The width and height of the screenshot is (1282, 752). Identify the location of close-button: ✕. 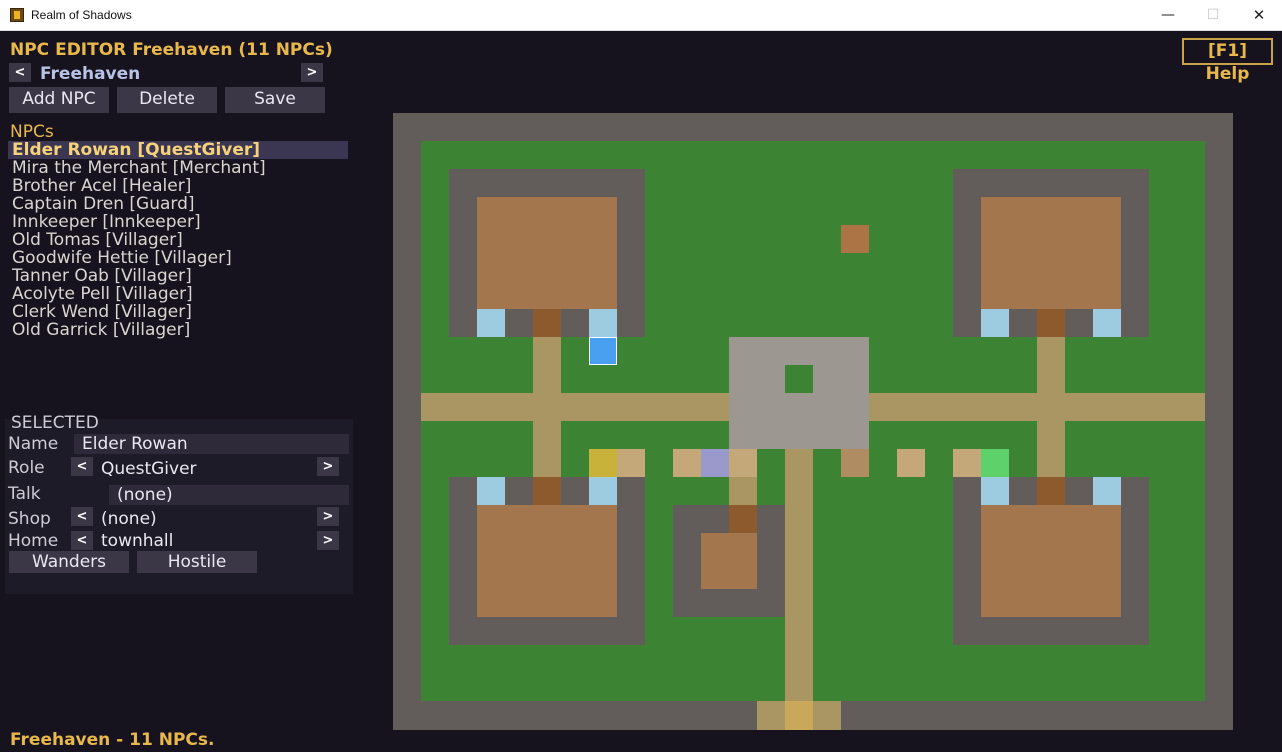
(1259, 15).